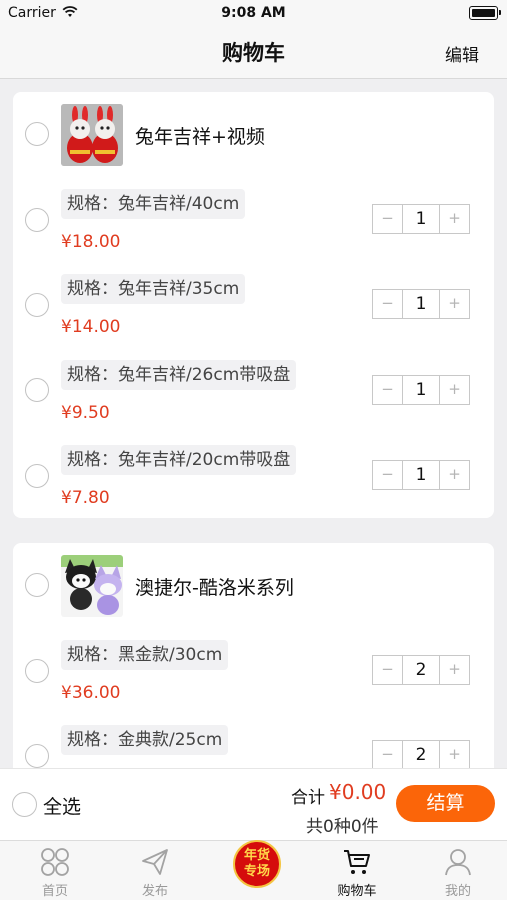 This screenshot has width=507, height=900. What do you see at coordinates (342, 827) in the screenshot?
I see `item-count: 共0种0件` at bounding box center [342, 827].